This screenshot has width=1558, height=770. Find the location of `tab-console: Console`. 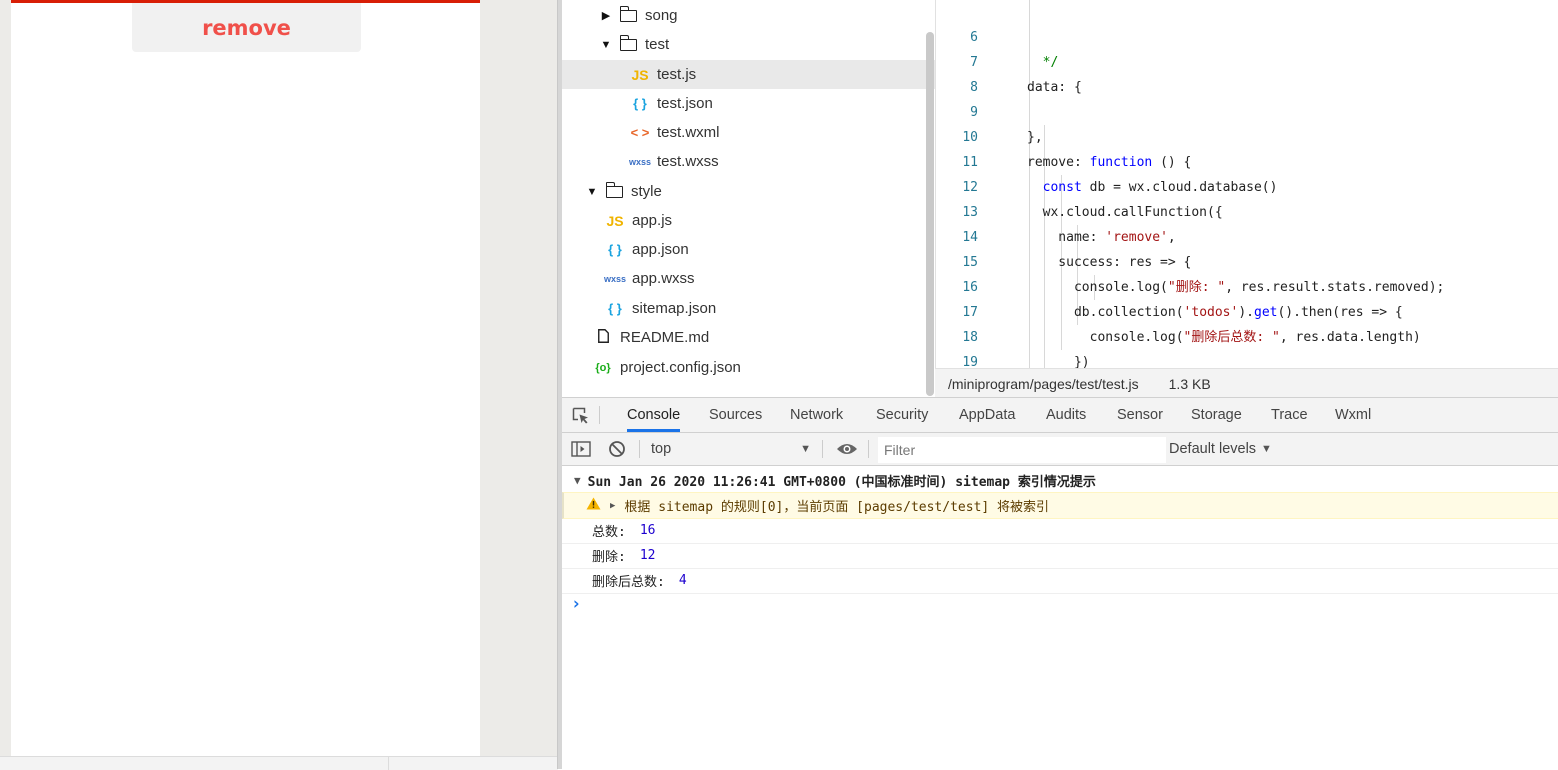

tab-console: Console is located at coordinates (654, 415).